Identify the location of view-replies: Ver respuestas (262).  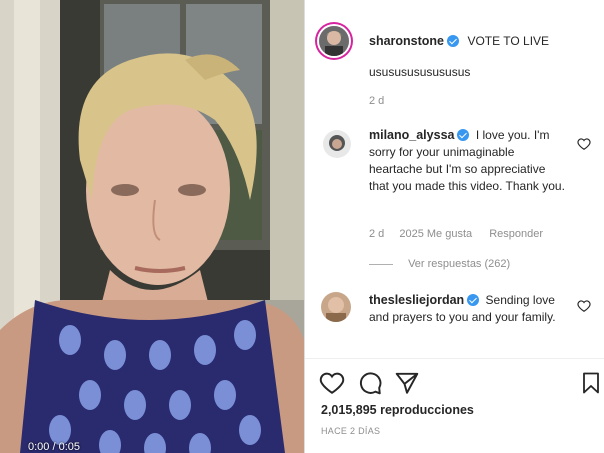
(439, 264).